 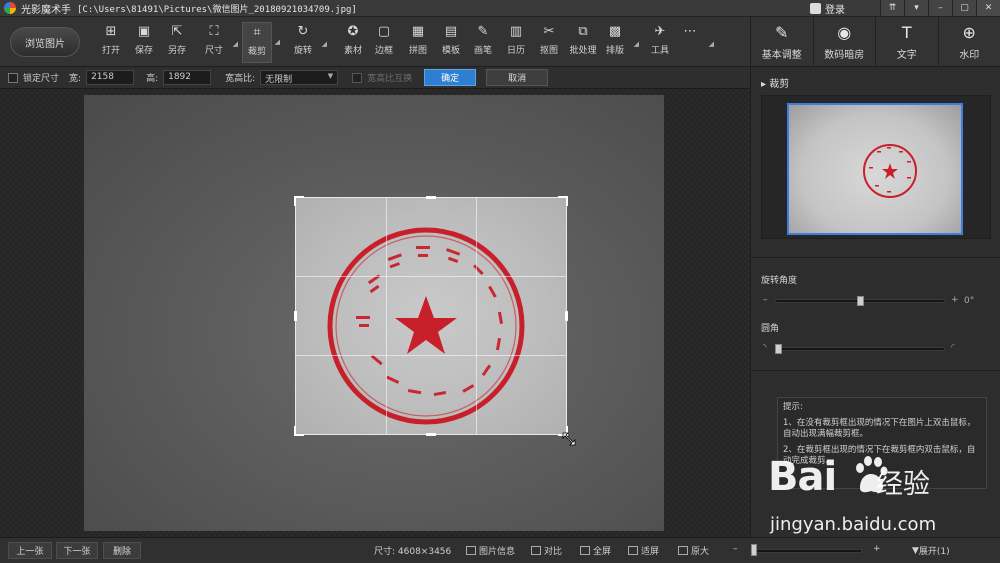 What do you see at coordinates (877, 549) in the screenshot?
I see `zoom-in-button: +` at bounding box center [877, 549].